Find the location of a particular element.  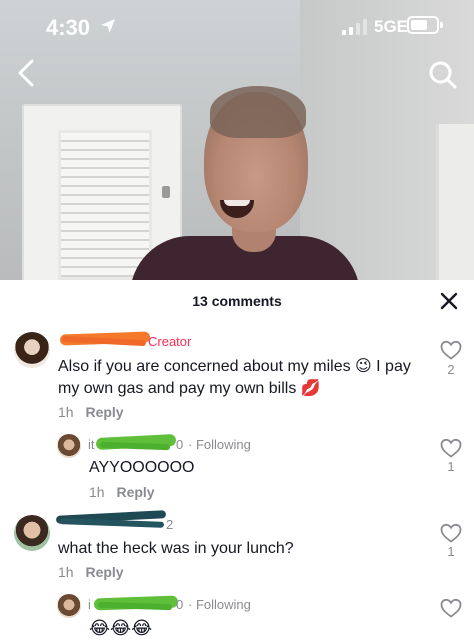

door-knob is located at coordinates (166, 192).